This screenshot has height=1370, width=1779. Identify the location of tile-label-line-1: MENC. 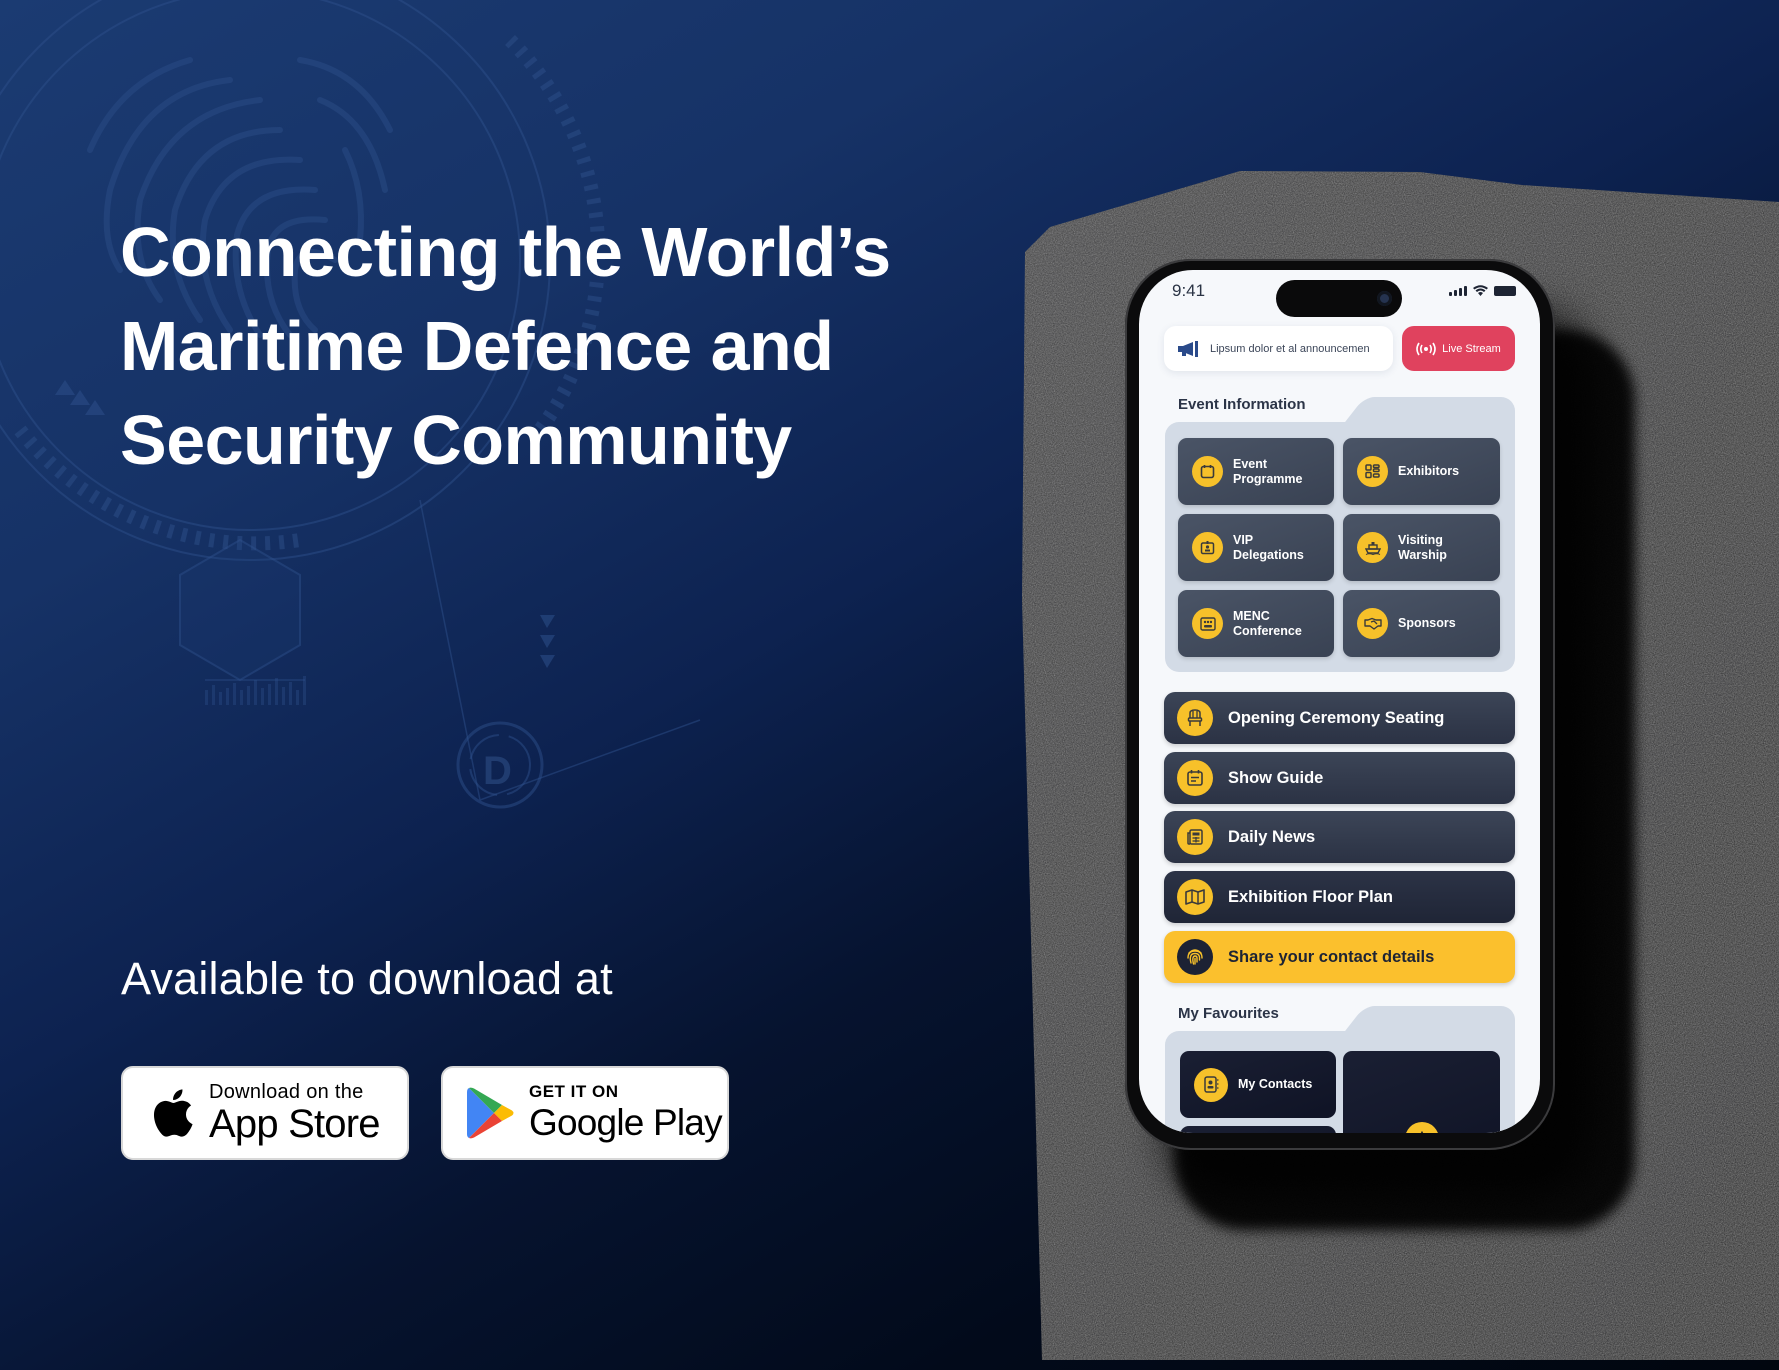
(1251, 615).